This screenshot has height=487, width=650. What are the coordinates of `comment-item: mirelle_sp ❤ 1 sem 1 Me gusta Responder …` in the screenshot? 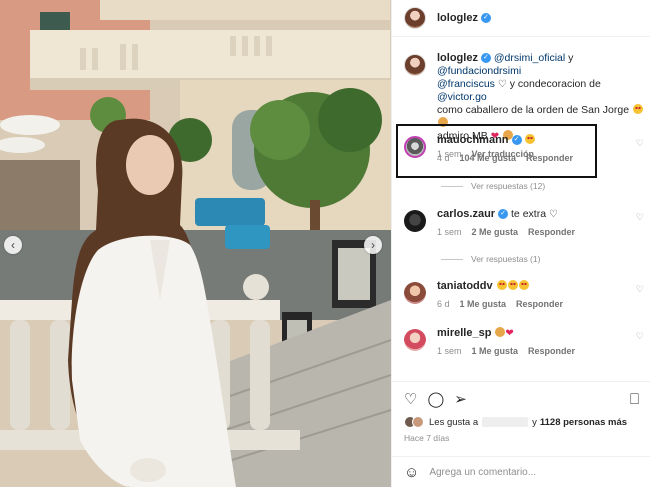 It's located at (524, 342).